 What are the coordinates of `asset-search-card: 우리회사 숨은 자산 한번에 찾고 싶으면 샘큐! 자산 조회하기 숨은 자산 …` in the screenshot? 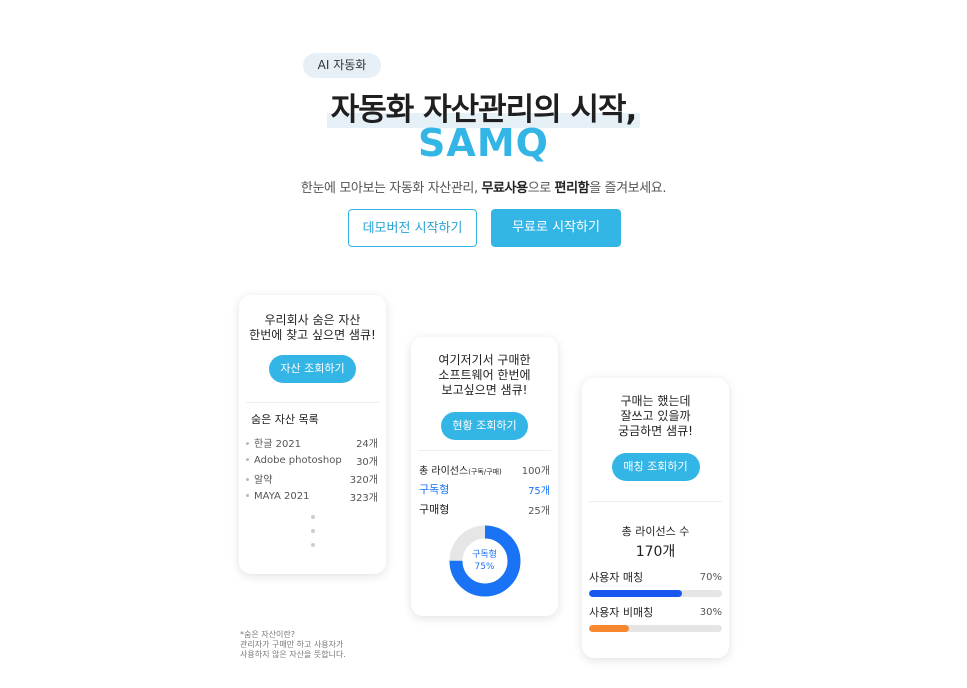 It's located at (312, 434).